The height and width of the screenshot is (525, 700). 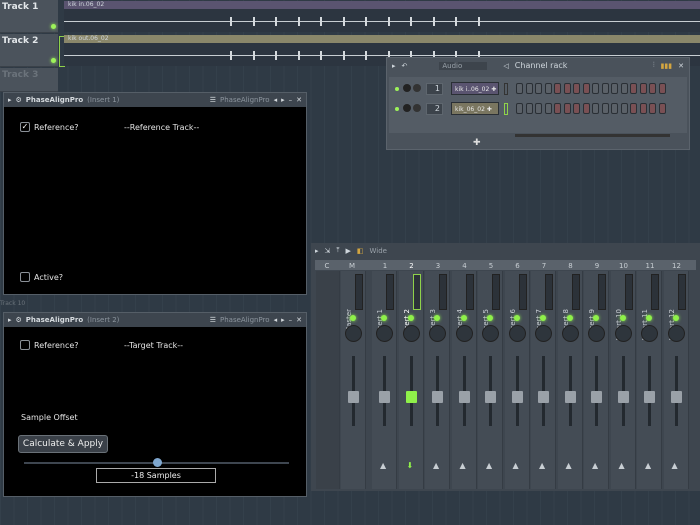 What do you see at coordinates (676, 380) in the screenshot?
I see `mixer-strip-insert-12: Insert 12 ▲` at bounding box center [676, 380].